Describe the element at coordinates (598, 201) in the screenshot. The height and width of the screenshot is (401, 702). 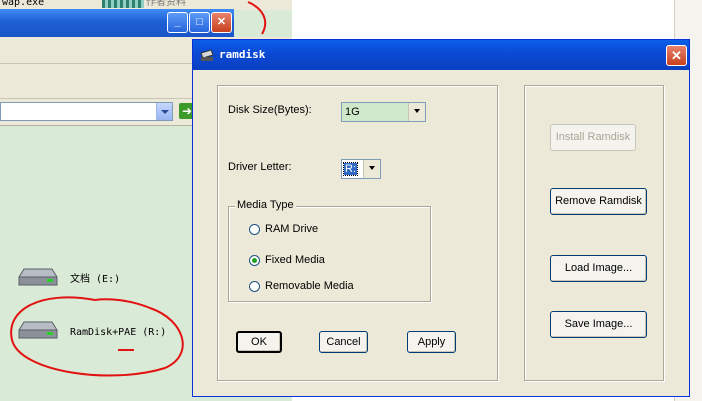
I see `remove-ramdisk-button: Remove Ramdisk` at that location.